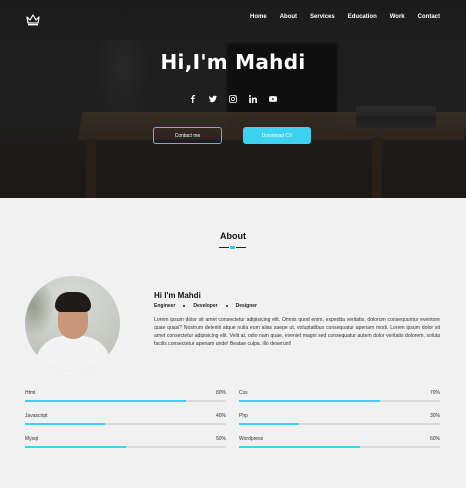  Describe the element at coordinates (233, 62) in the screenshot. I see `hero-title: Hi,I'm Mahdi` at that location.